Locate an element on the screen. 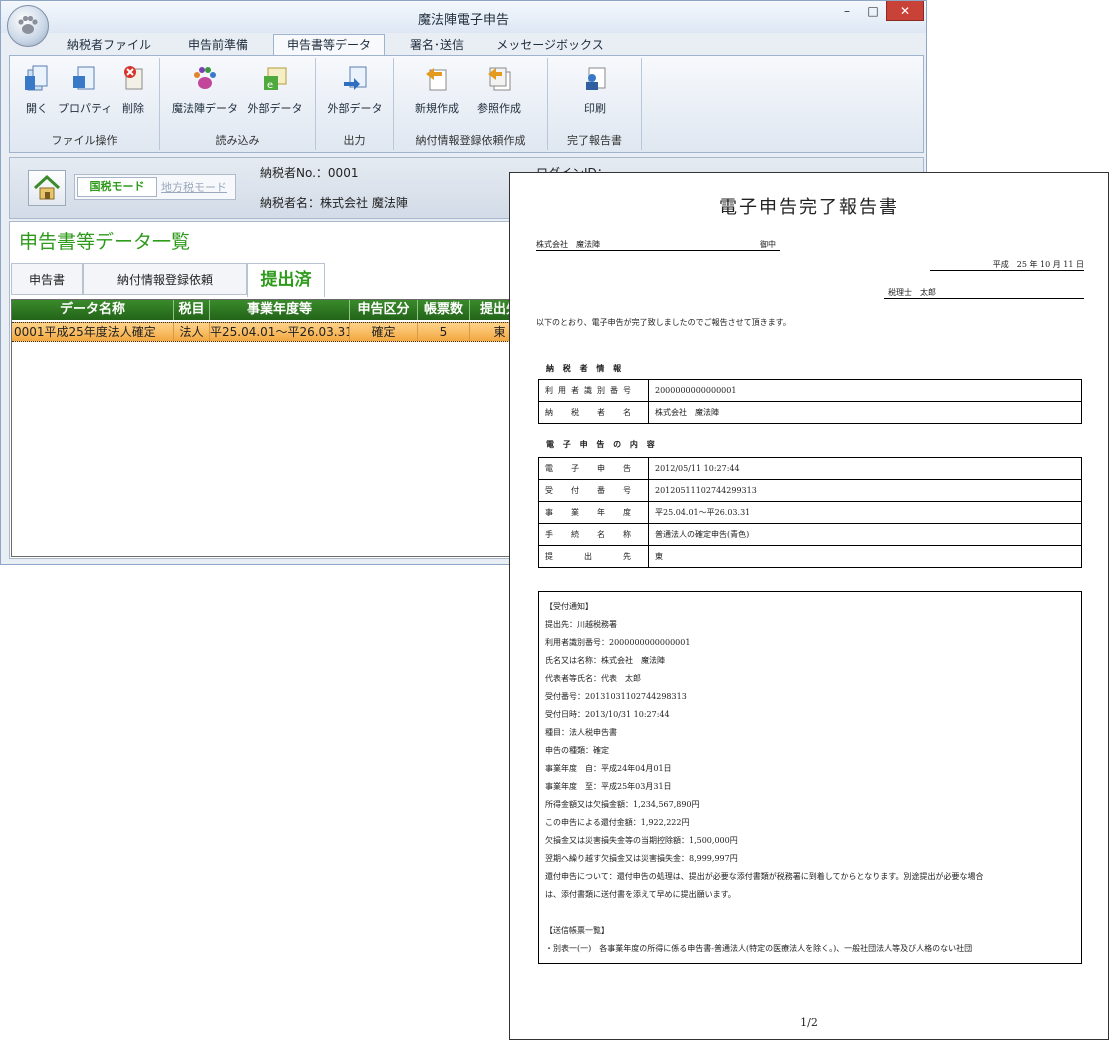 Image resolution: width=1110 pixels, height=1044 pixels. notice-line: 翌期へ繰り越す欠損金又は災害損失金：8,999,997円 is located at coordinates (641, 858).